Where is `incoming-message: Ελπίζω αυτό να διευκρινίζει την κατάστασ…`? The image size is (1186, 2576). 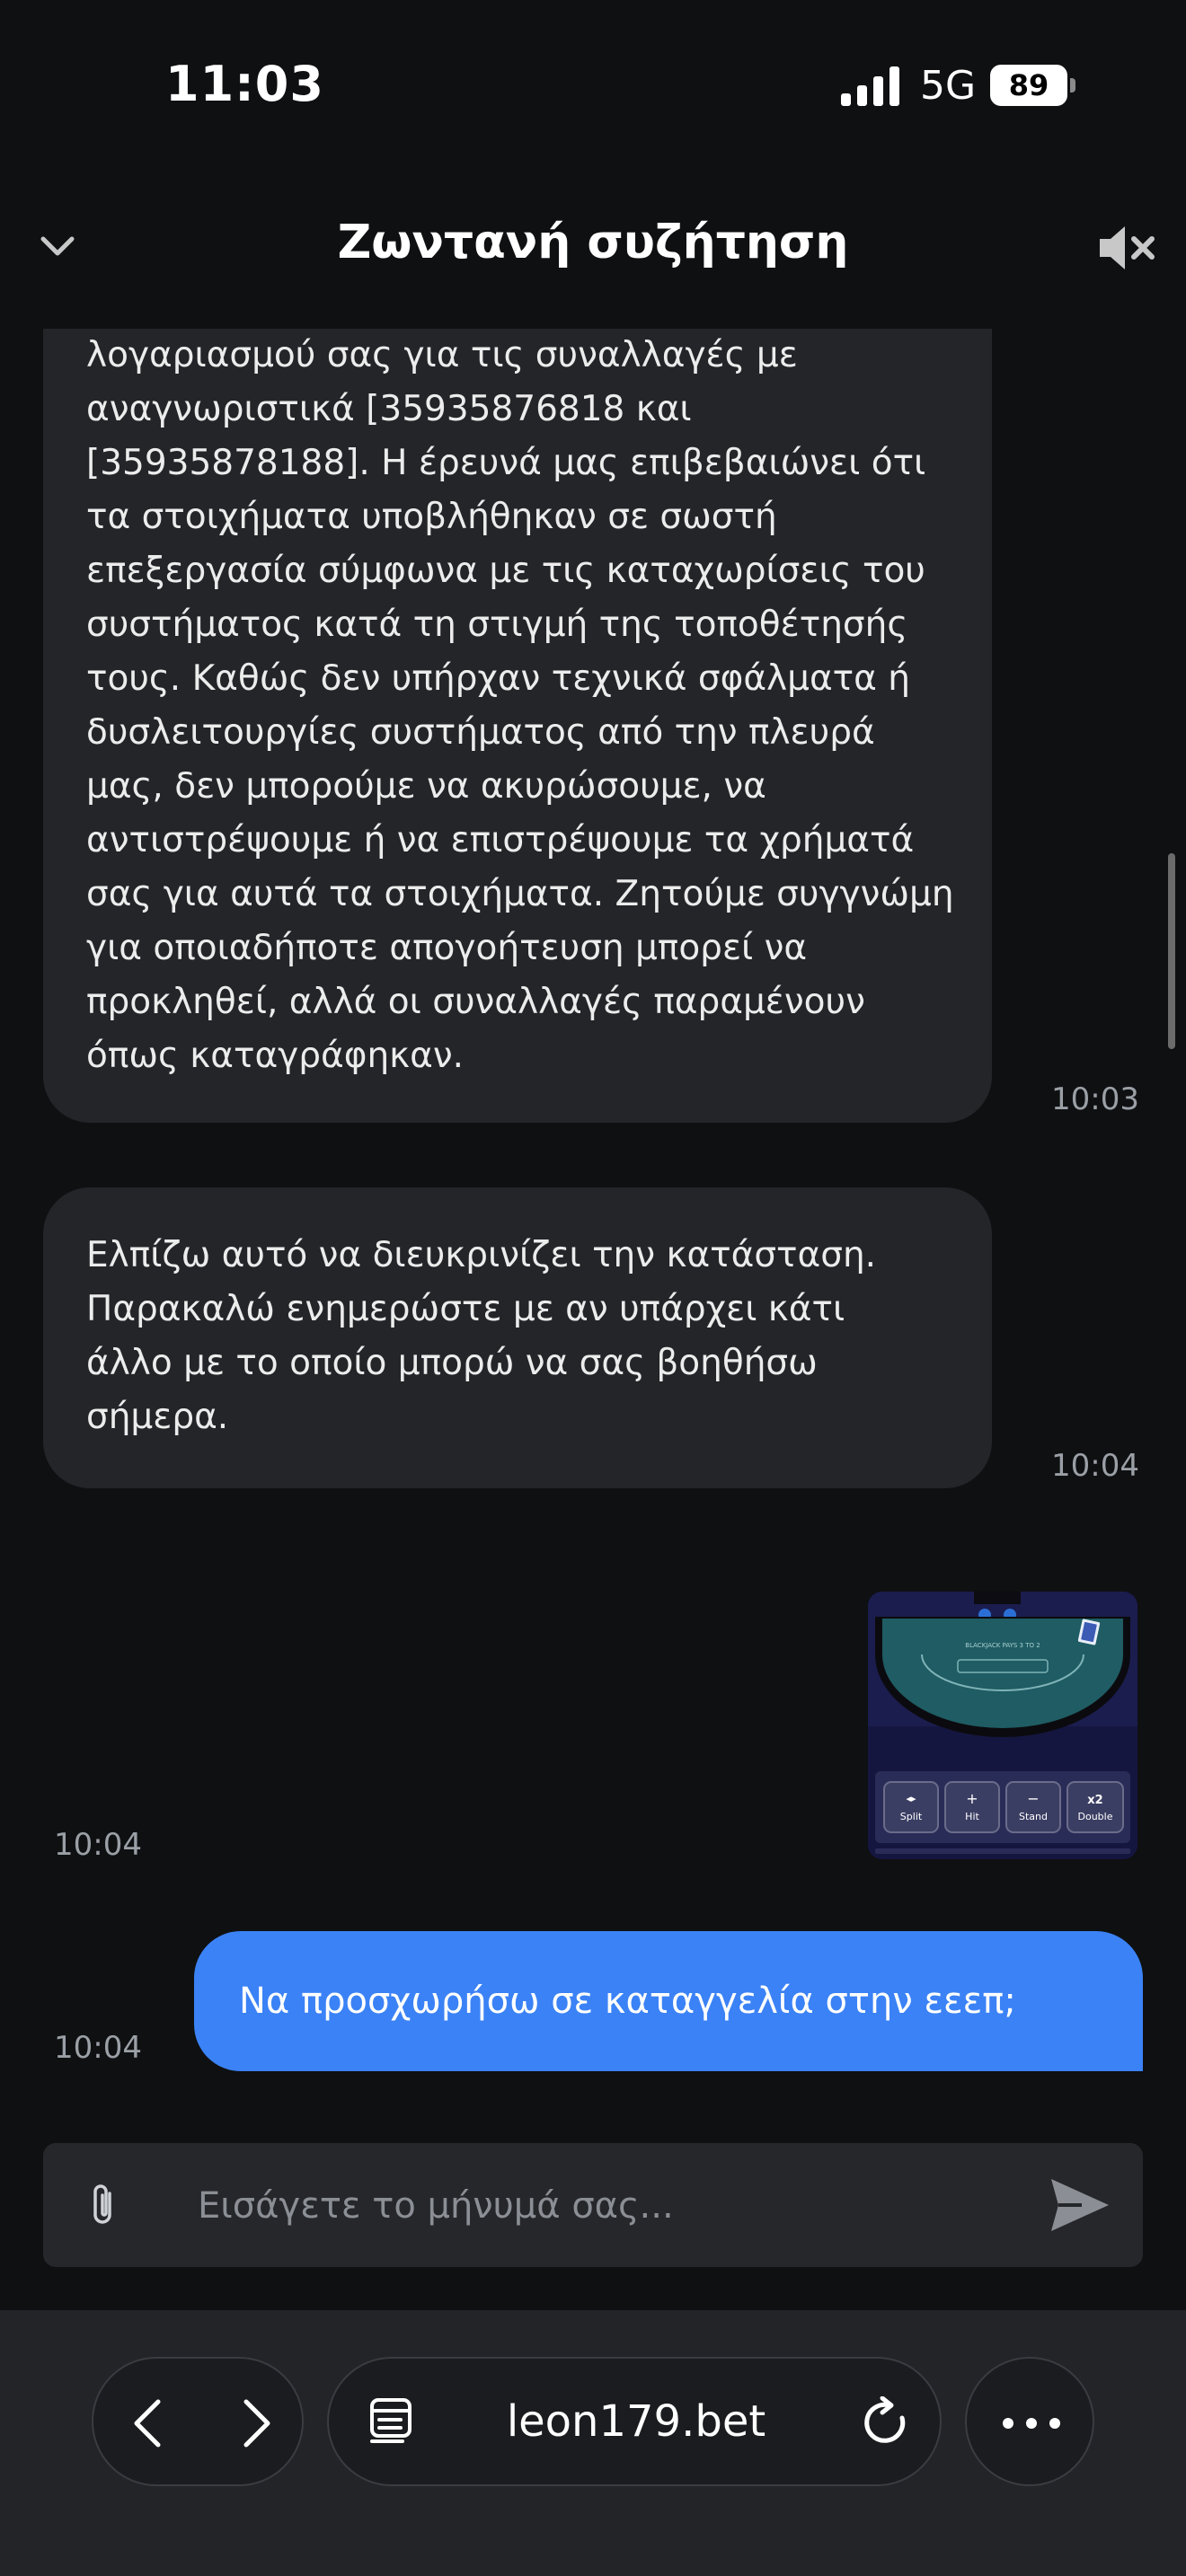 incoming-message: Ελπίζω αυτό να διευκρινίζει την κατάστασ… is located at coordinates (517, 1337).